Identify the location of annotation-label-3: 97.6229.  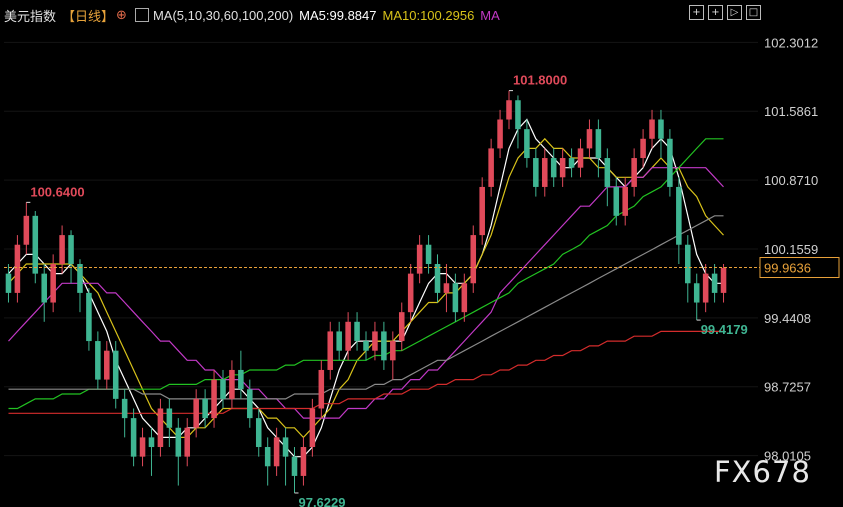
(321, 501).